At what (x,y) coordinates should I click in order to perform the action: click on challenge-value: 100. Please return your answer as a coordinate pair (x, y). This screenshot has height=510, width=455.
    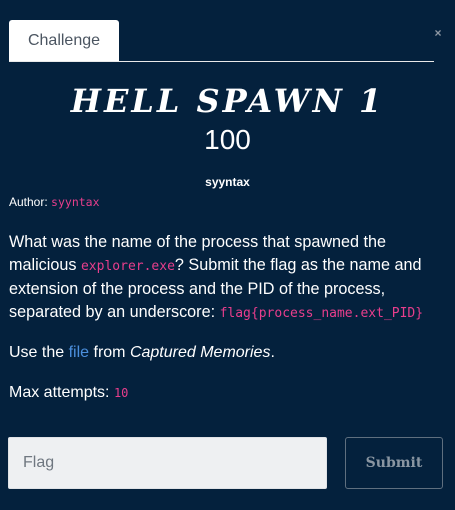
    Looking at the image, I should click on (227, 139).